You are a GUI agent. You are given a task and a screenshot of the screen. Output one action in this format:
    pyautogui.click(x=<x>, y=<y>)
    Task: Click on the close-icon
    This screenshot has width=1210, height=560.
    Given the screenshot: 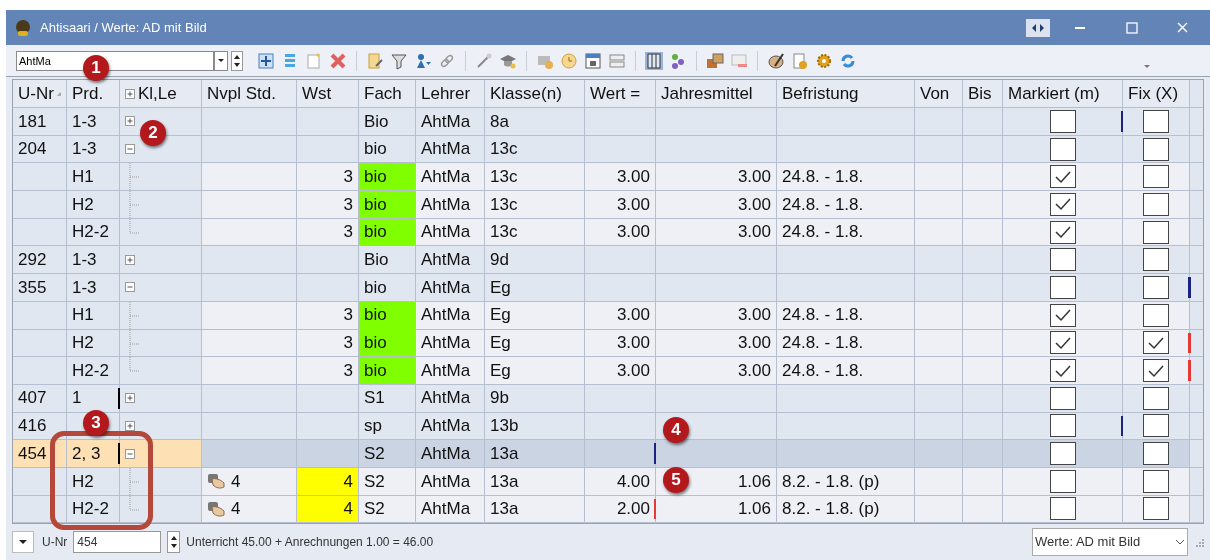 What is the action you would take?
    pyautogui.click(x=1182, y=27)
    